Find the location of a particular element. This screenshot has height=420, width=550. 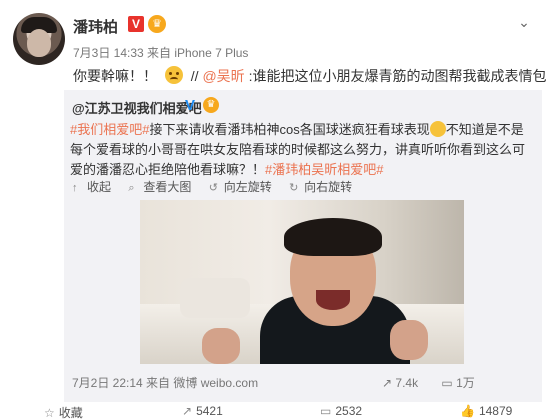

mention-link: @吴昕 is located at coordinates (223, 76).